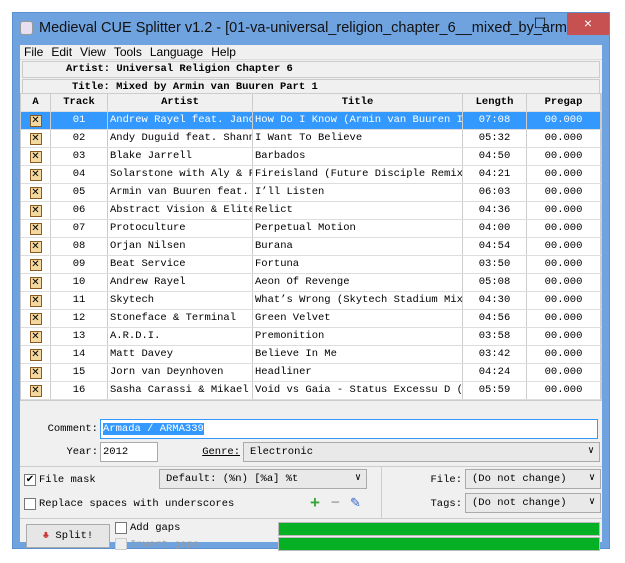 This screenshot has height=563, width=625. What do you see at coordinates (46, 536) in the screenshot?
I see `split-icon: ♣` at bounding box center [46, 536].